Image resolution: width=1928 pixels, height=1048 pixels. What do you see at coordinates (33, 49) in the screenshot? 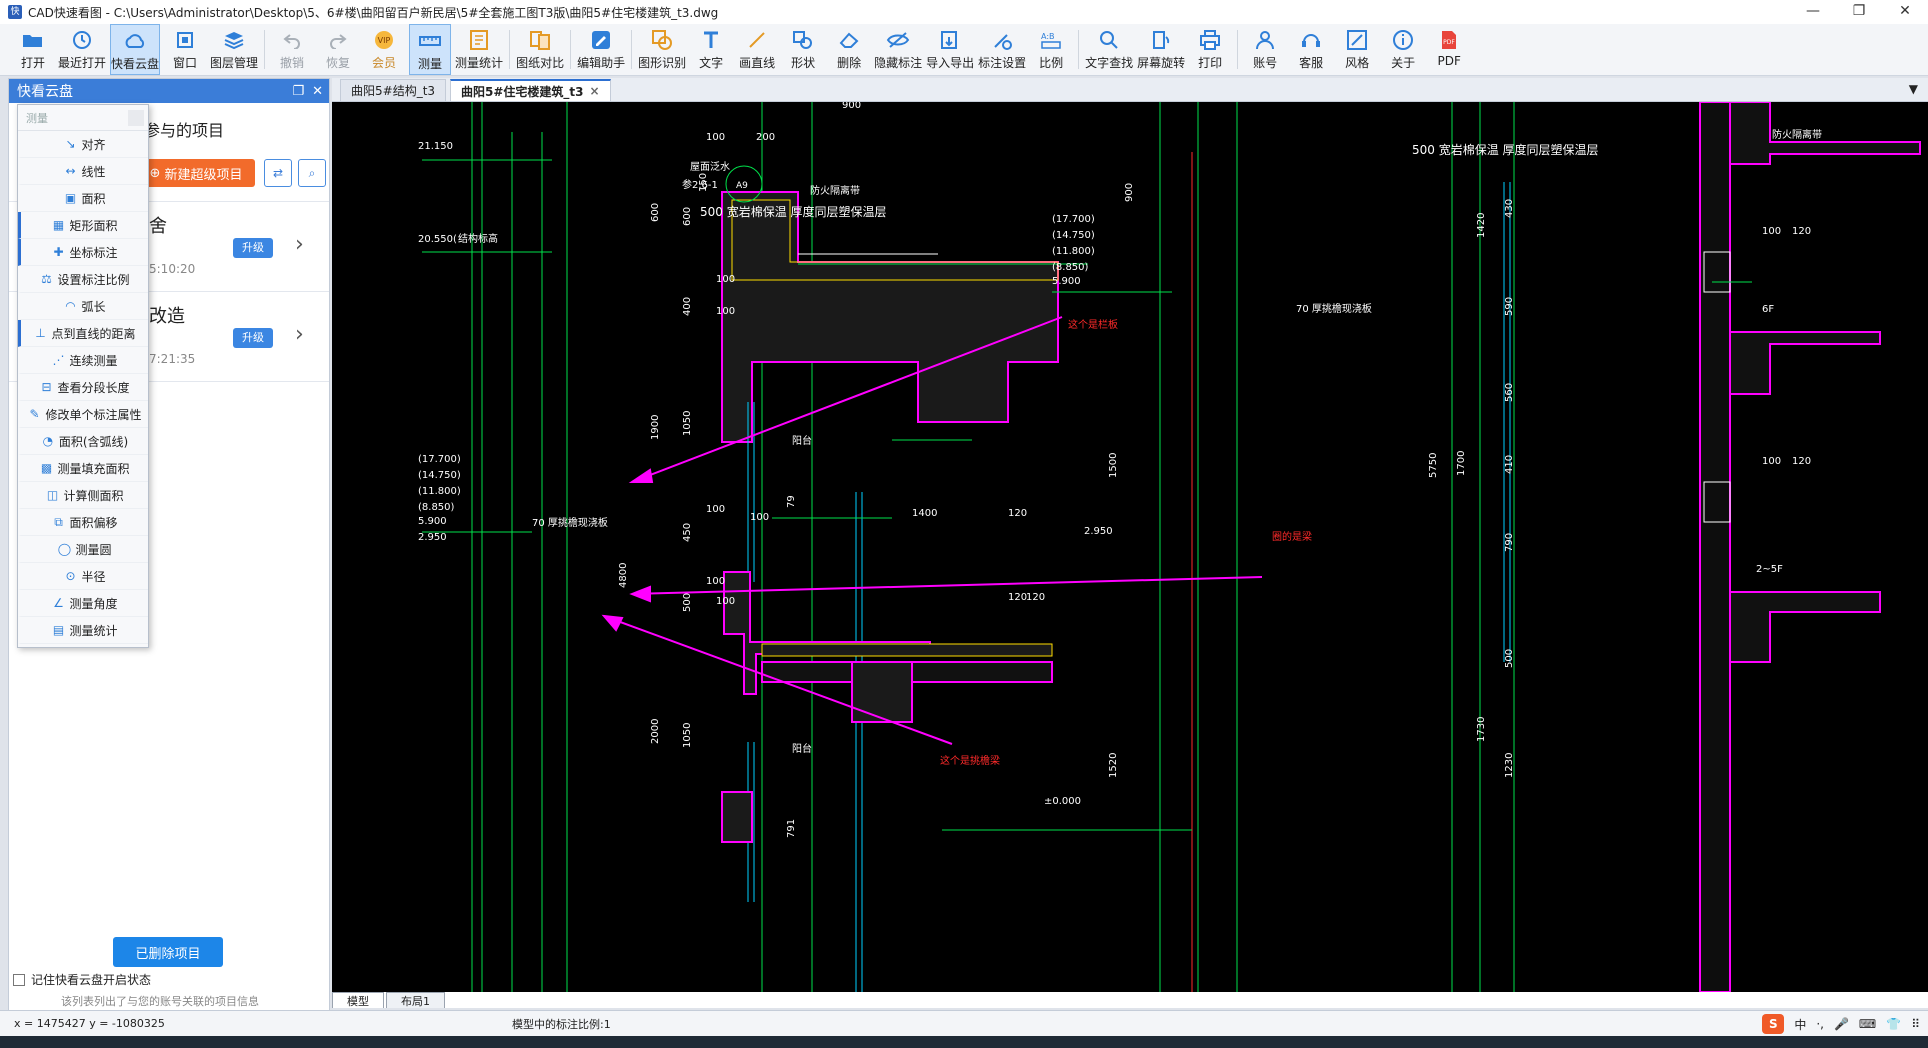
I see `open-button: 打开` at bounding box center [33, 49].